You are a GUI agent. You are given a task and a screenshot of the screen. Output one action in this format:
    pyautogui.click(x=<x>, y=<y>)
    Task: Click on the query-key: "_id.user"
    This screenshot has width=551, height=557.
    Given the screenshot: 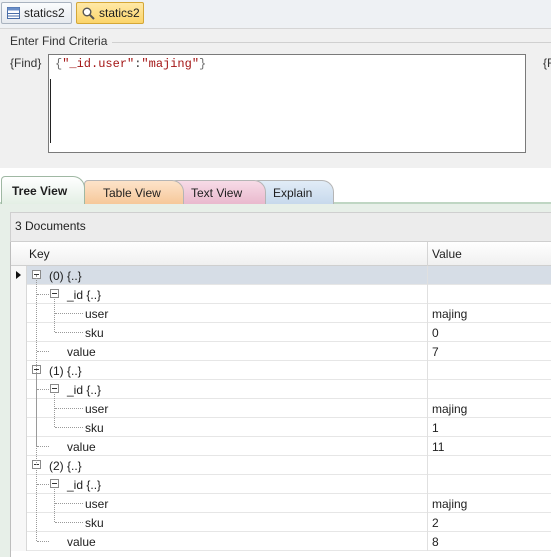 What is the action you would take?
    pyautogui.click(x=98, y=64)
    